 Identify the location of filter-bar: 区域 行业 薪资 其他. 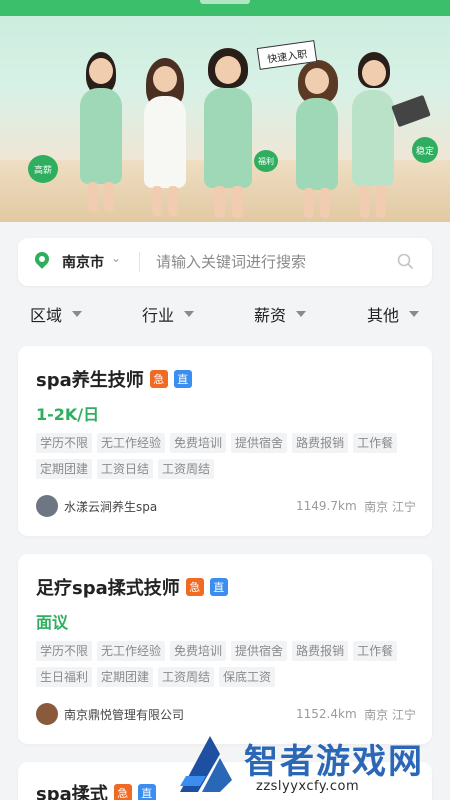
(225, 314).